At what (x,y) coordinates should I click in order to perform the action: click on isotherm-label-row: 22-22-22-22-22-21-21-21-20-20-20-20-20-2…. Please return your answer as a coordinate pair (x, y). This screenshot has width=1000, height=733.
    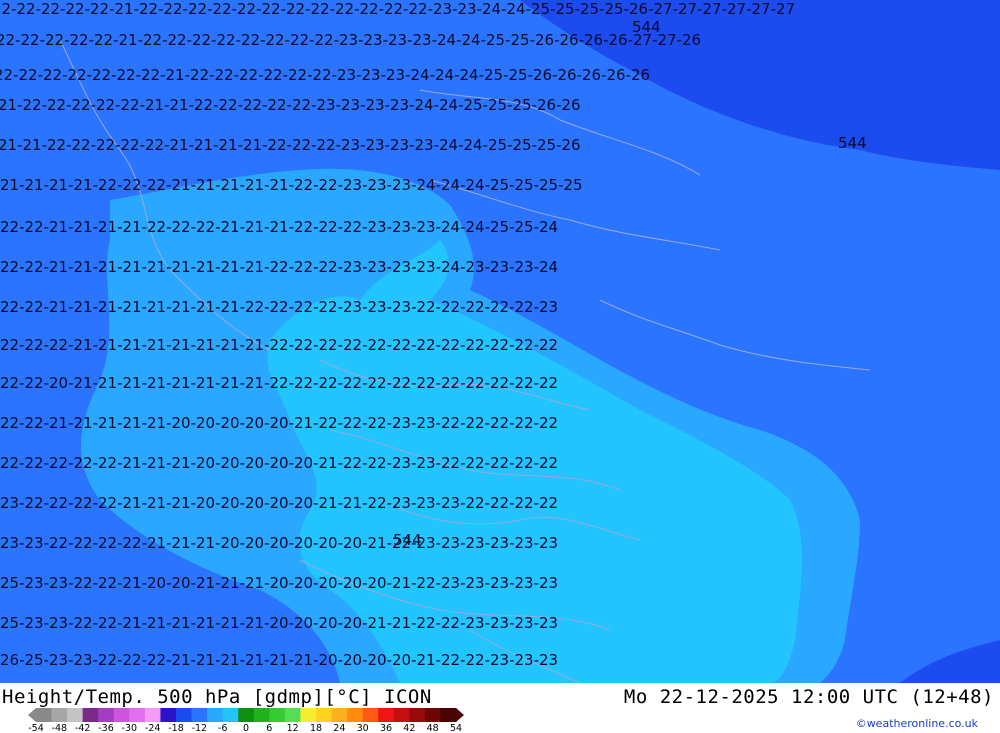
    Looking at the image, I should click on (279, 463).